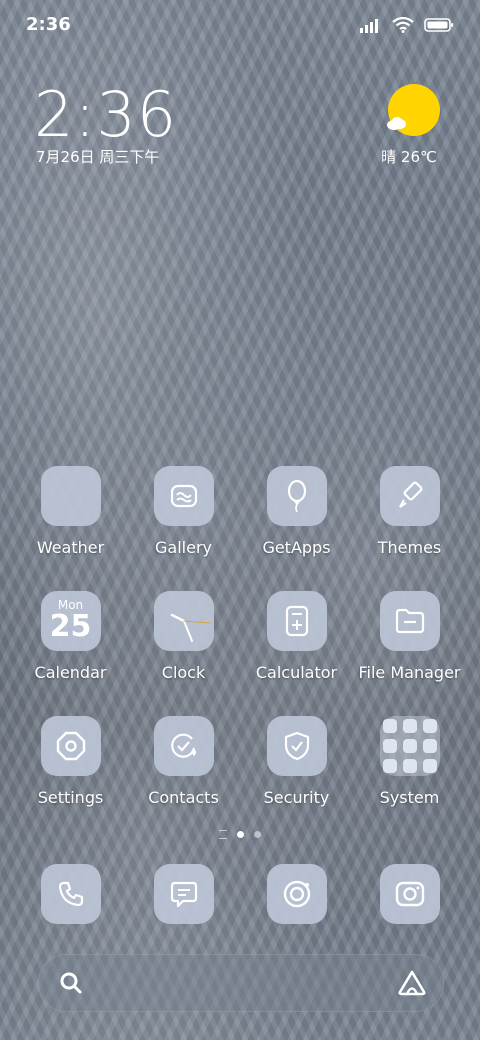 The width and height of the screenshot is (480, 1040). What do you see at coordinates (70, 626) in the screenshot?
I see `calendar-day: 25` at bounding box center [70, 626].